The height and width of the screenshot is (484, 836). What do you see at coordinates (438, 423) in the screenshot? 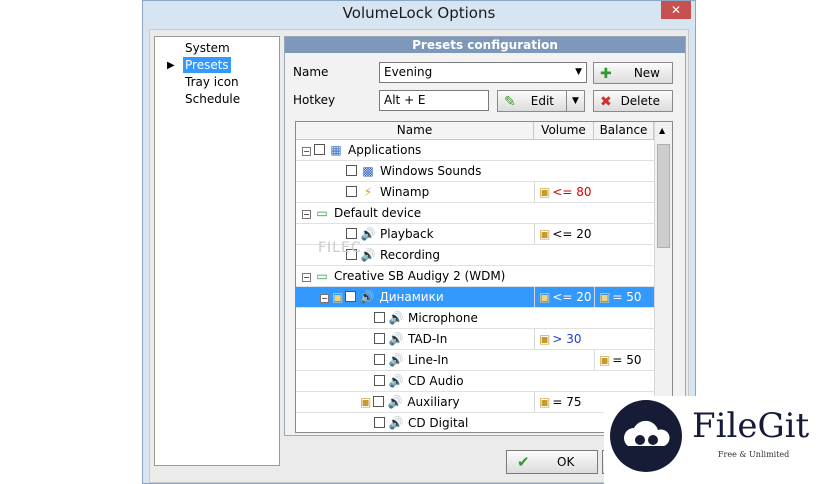
I see `row-name: CD Digital` at bounding box center [438, 423].